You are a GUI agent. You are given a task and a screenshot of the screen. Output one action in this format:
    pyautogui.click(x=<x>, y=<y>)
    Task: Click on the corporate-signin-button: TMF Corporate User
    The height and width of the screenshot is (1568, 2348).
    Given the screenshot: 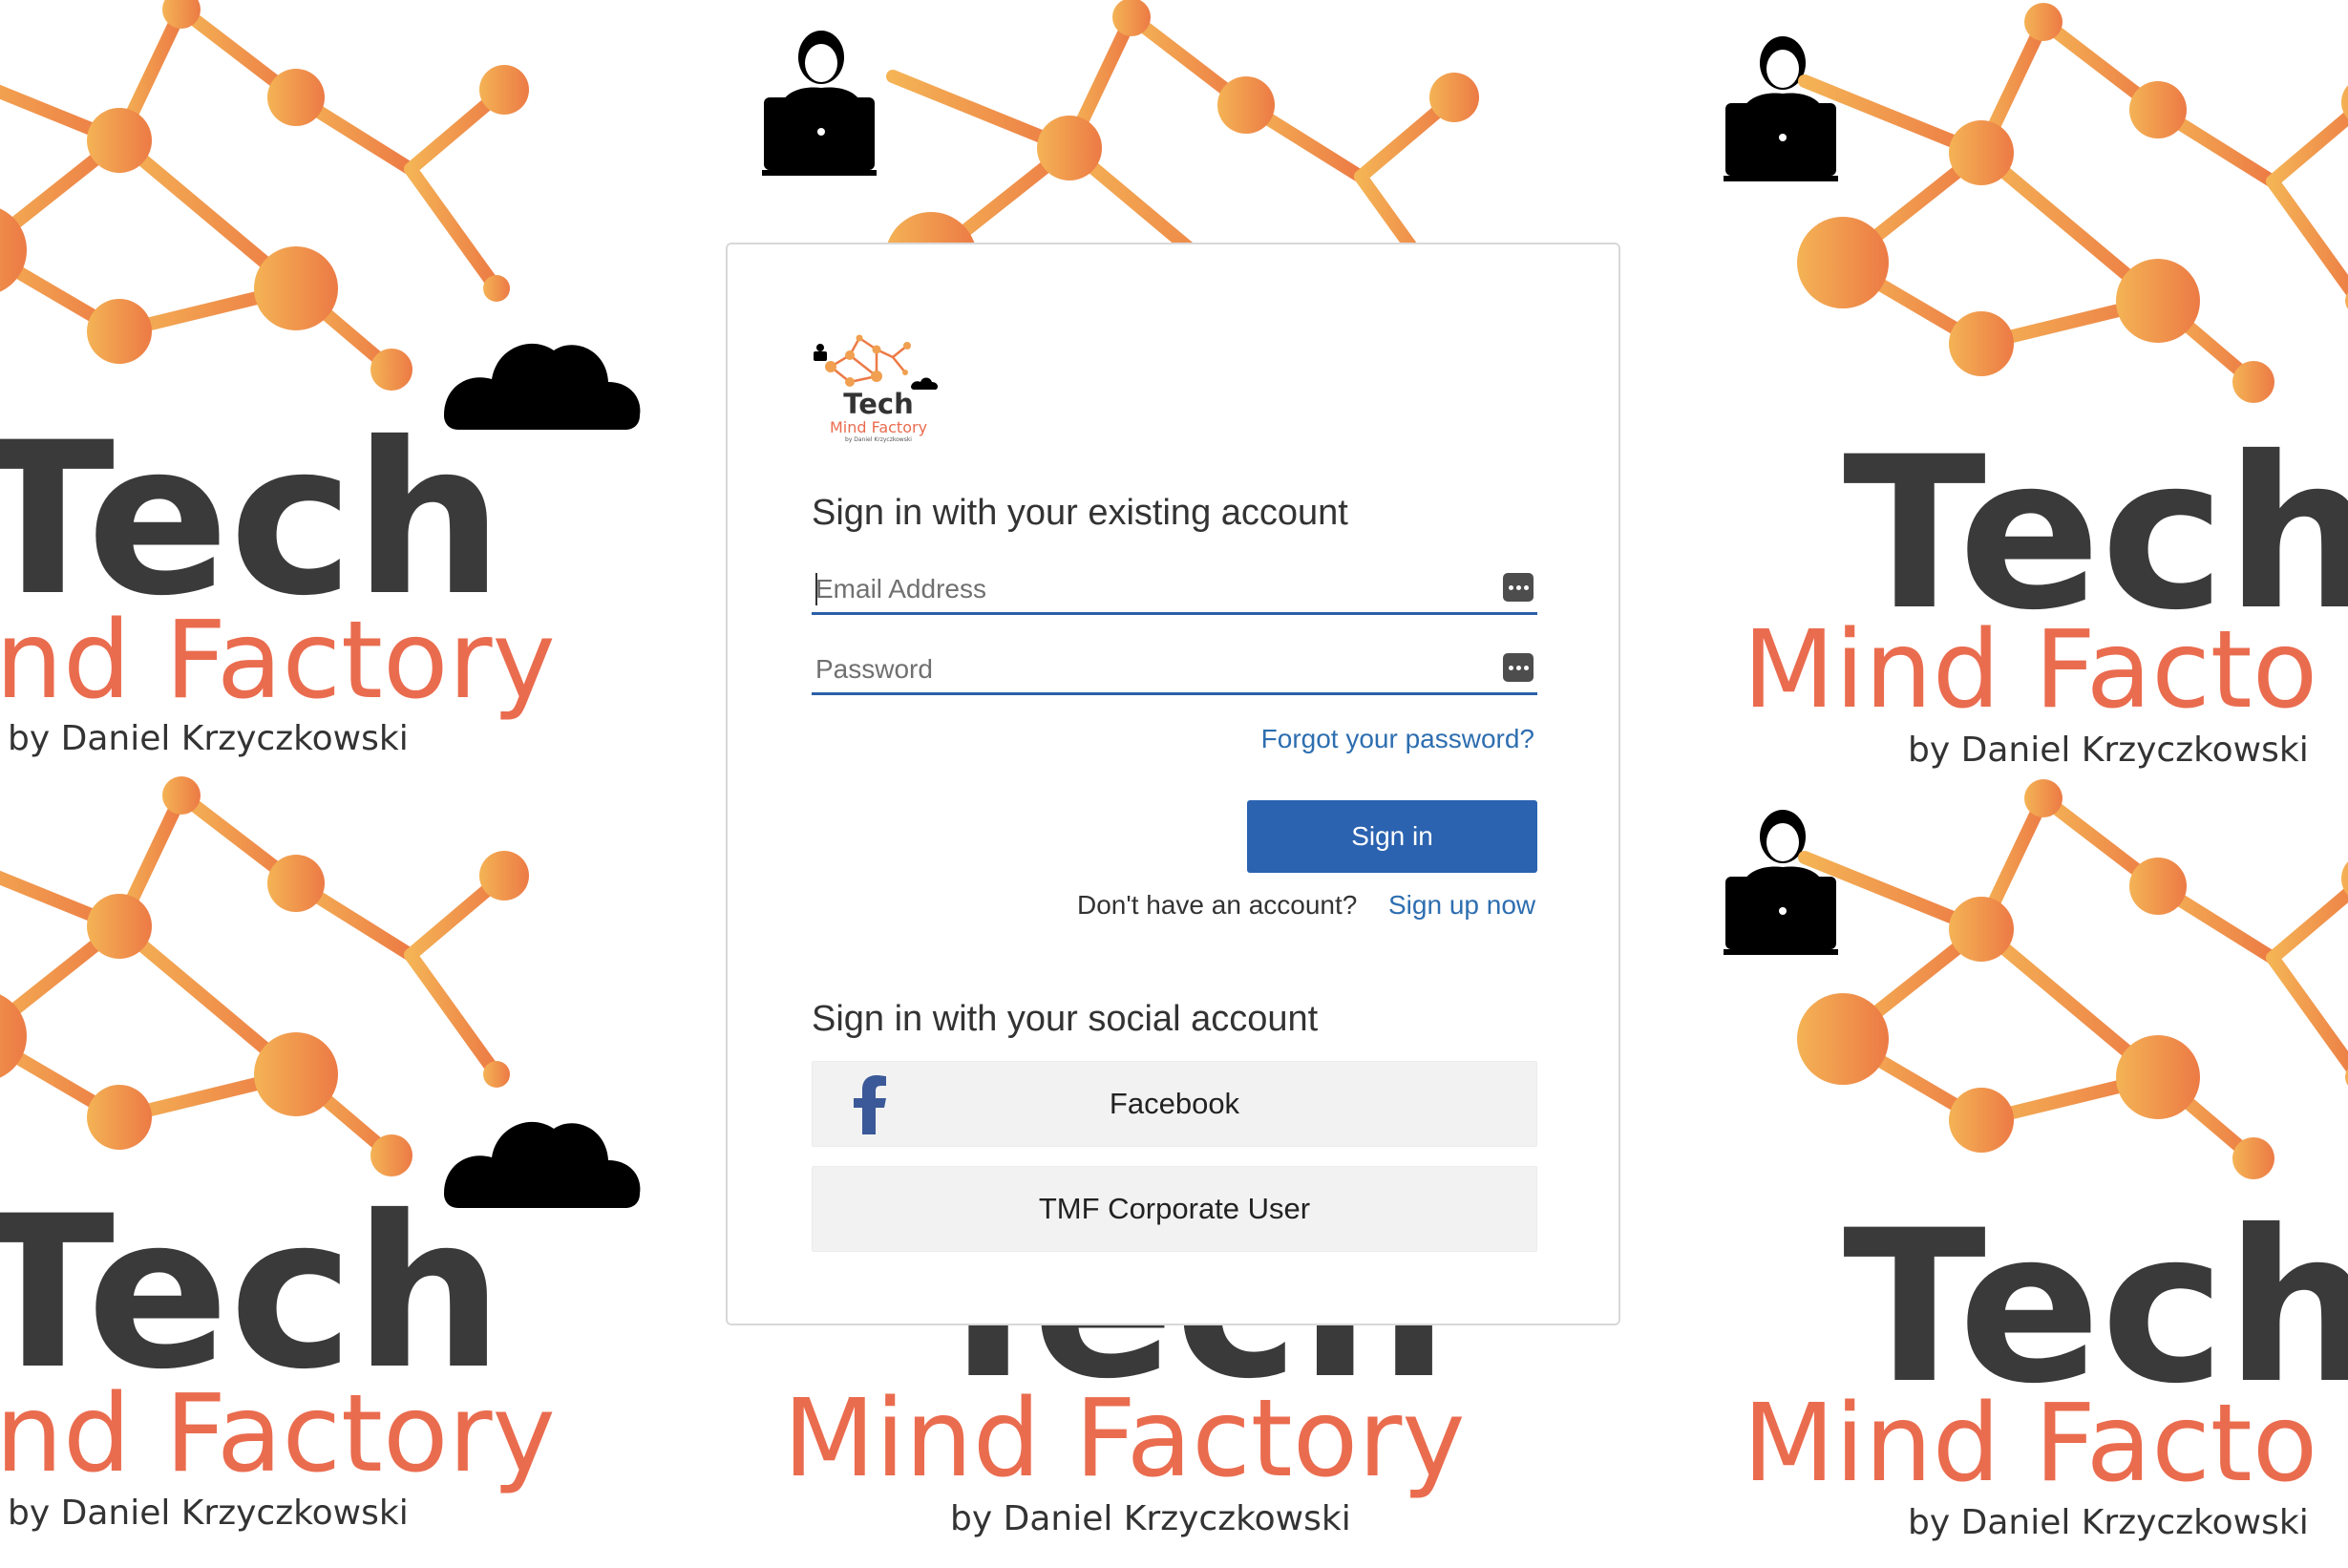 What is the action you would take?
    pyautogui.click(x=1174, y=1209)
    